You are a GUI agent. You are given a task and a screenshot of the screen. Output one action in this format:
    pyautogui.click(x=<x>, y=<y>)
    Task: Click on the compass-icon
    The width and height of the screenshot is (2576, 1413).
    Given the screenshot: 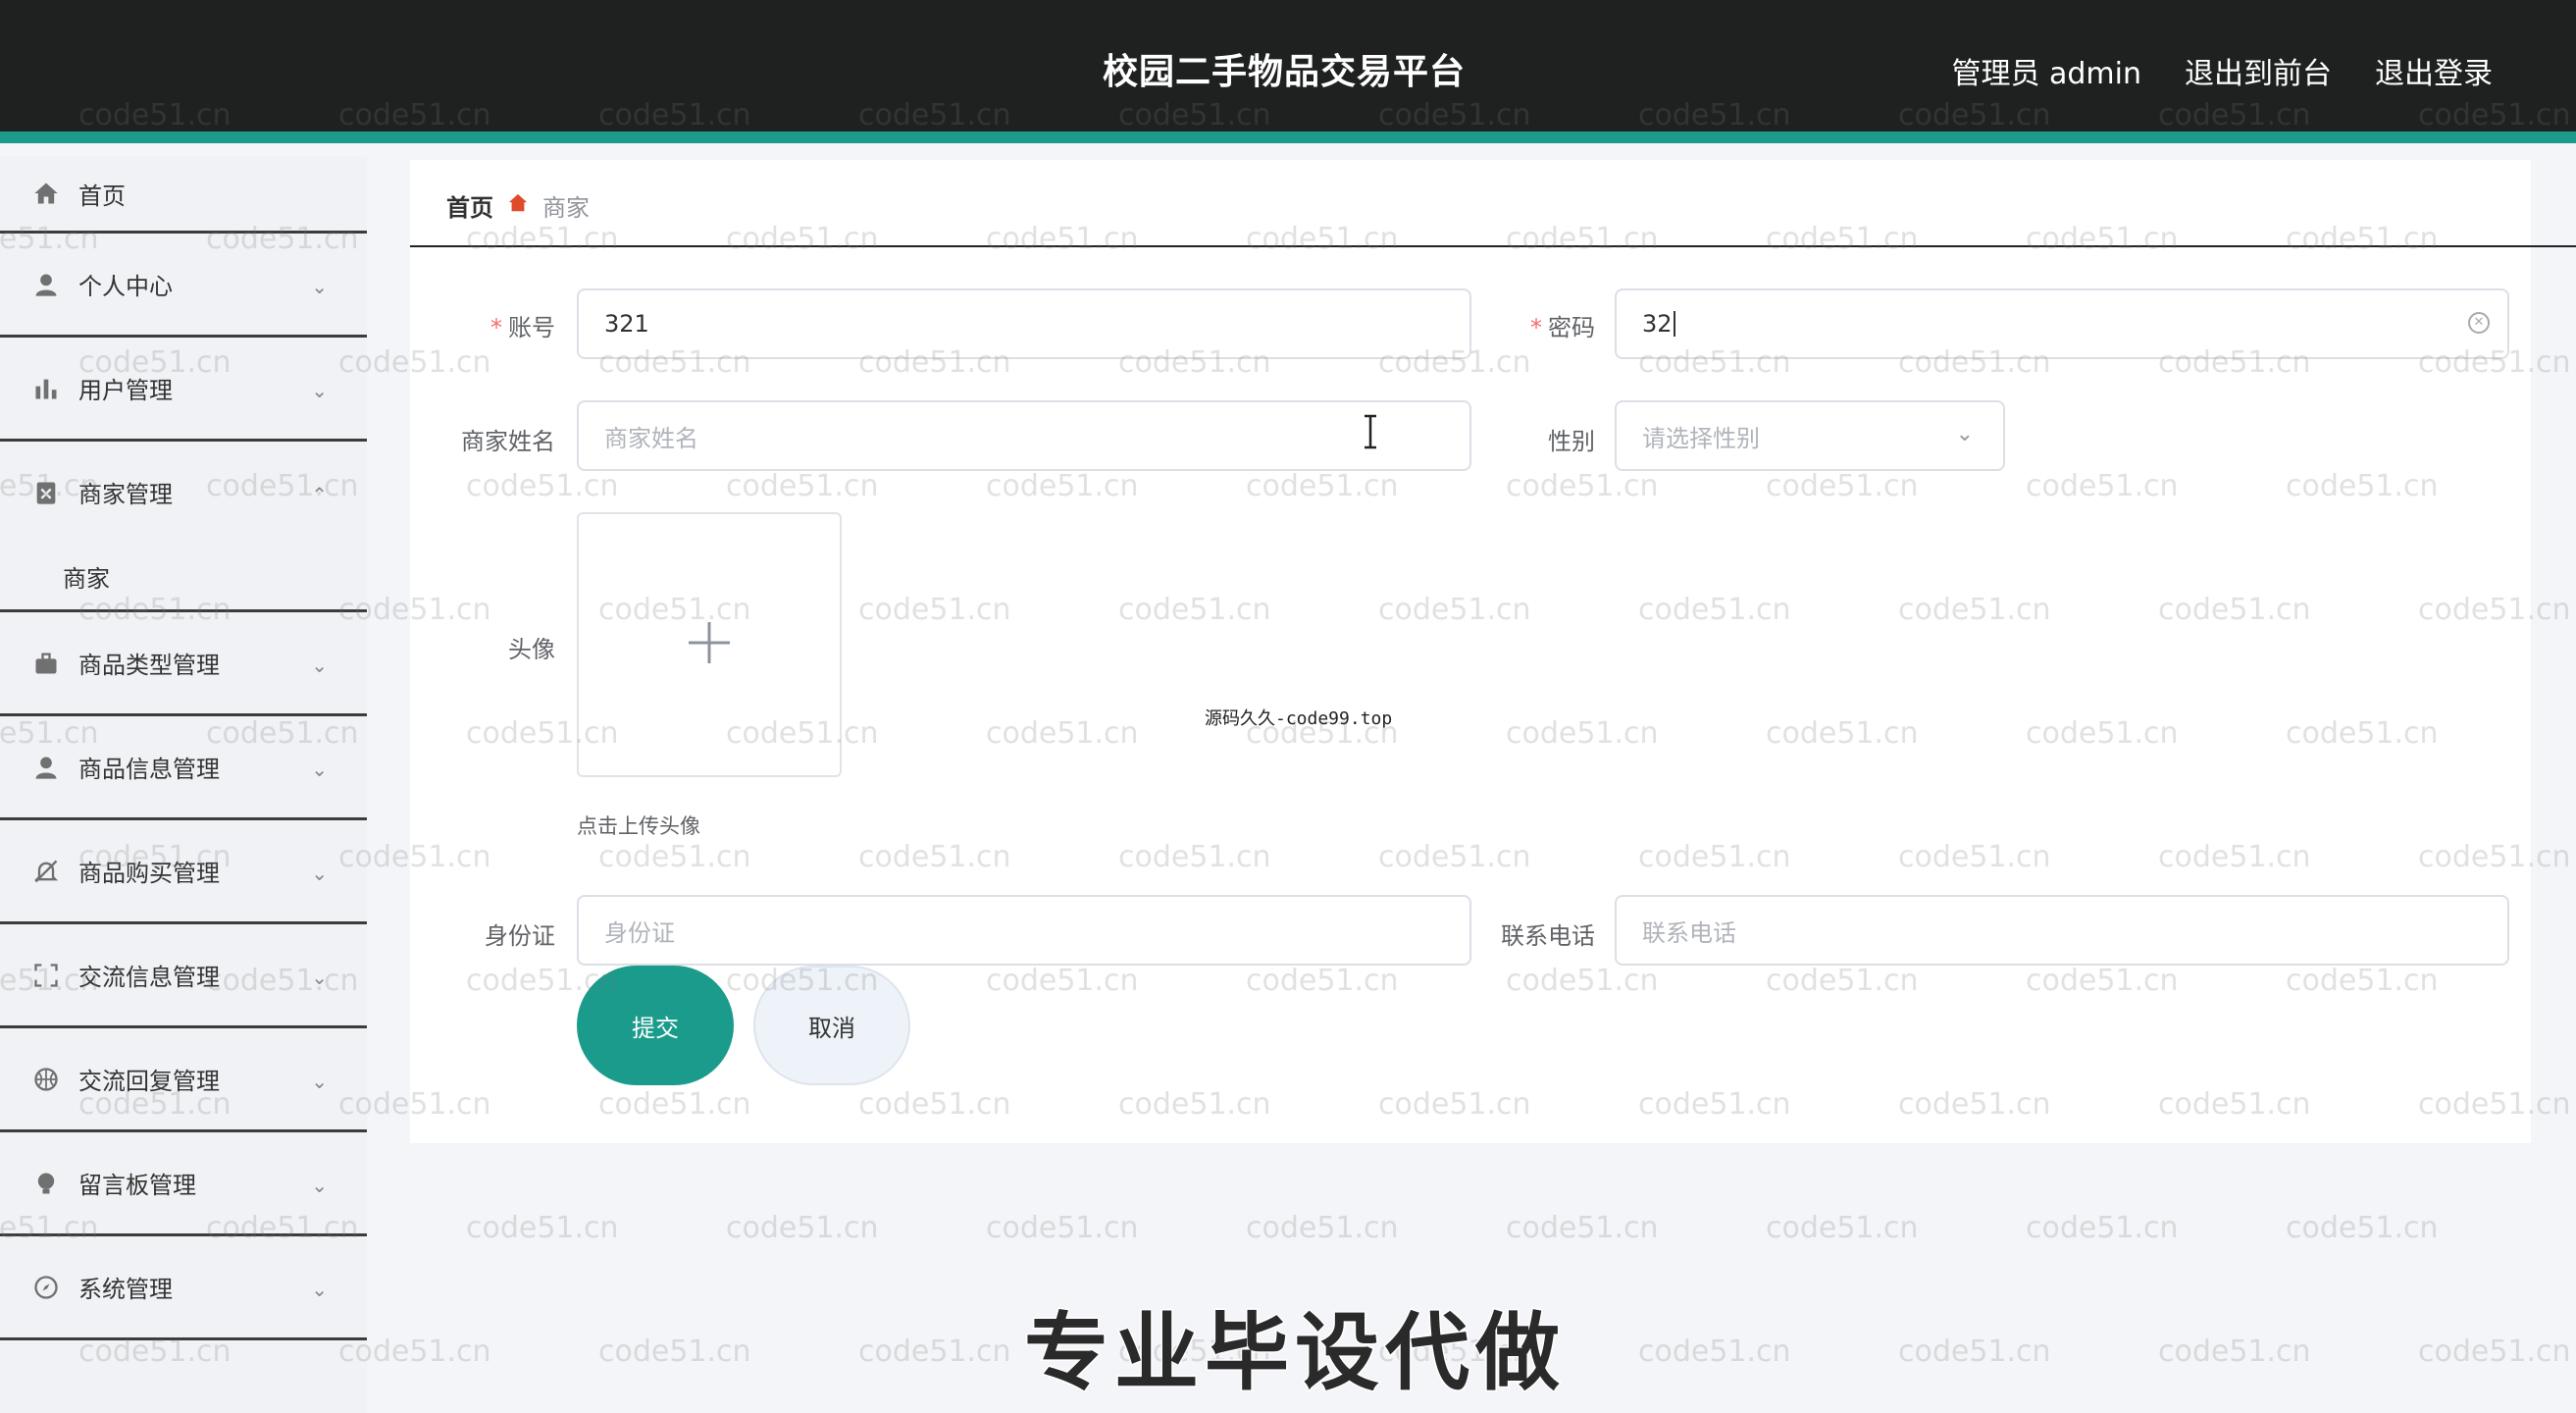 What is the action you would take?
    pyautogui.click(x=46, y=1287)
    